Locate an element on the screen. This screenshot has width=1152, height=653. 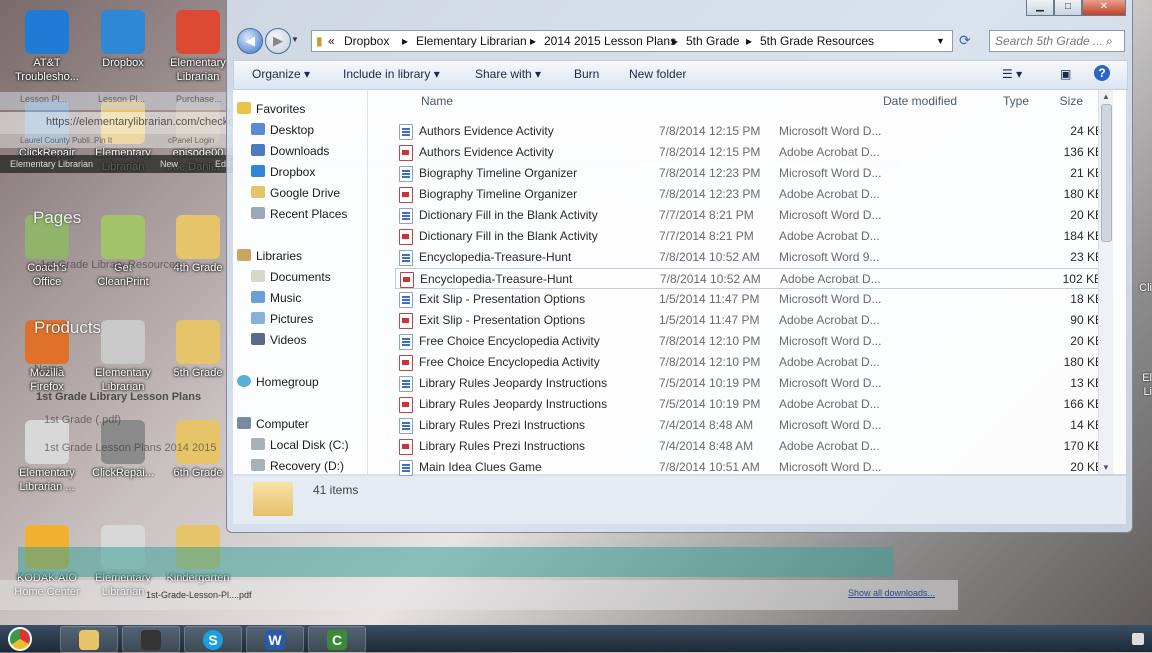
nav-google-drive: Google Drive is located at coordinates (295, 193).